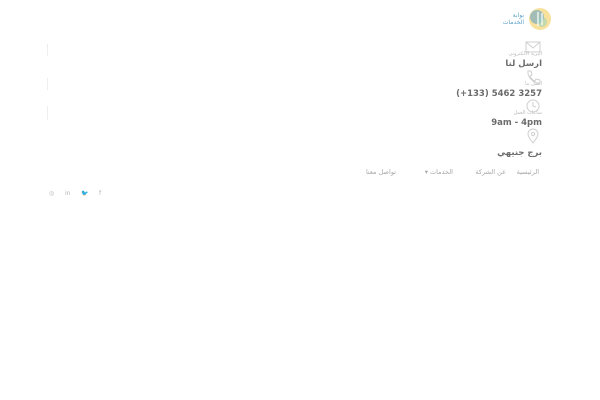 The height and width of the screenshot is (400, 600). What do you see at coordinates (51, 193) in the screenshot?
I see `instagram-icon: ◎` at bounding box center [51, 193].